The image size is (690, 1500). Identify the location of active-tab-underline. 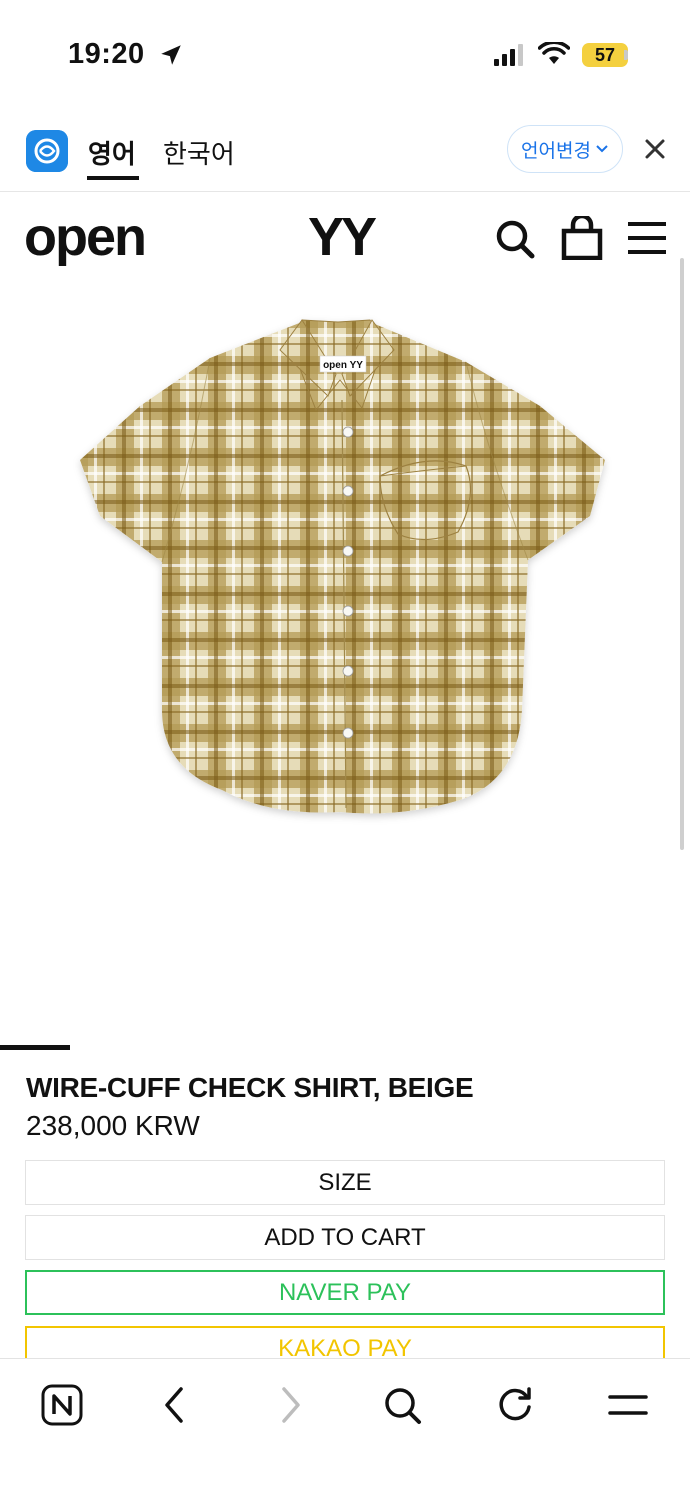
(113, 178).